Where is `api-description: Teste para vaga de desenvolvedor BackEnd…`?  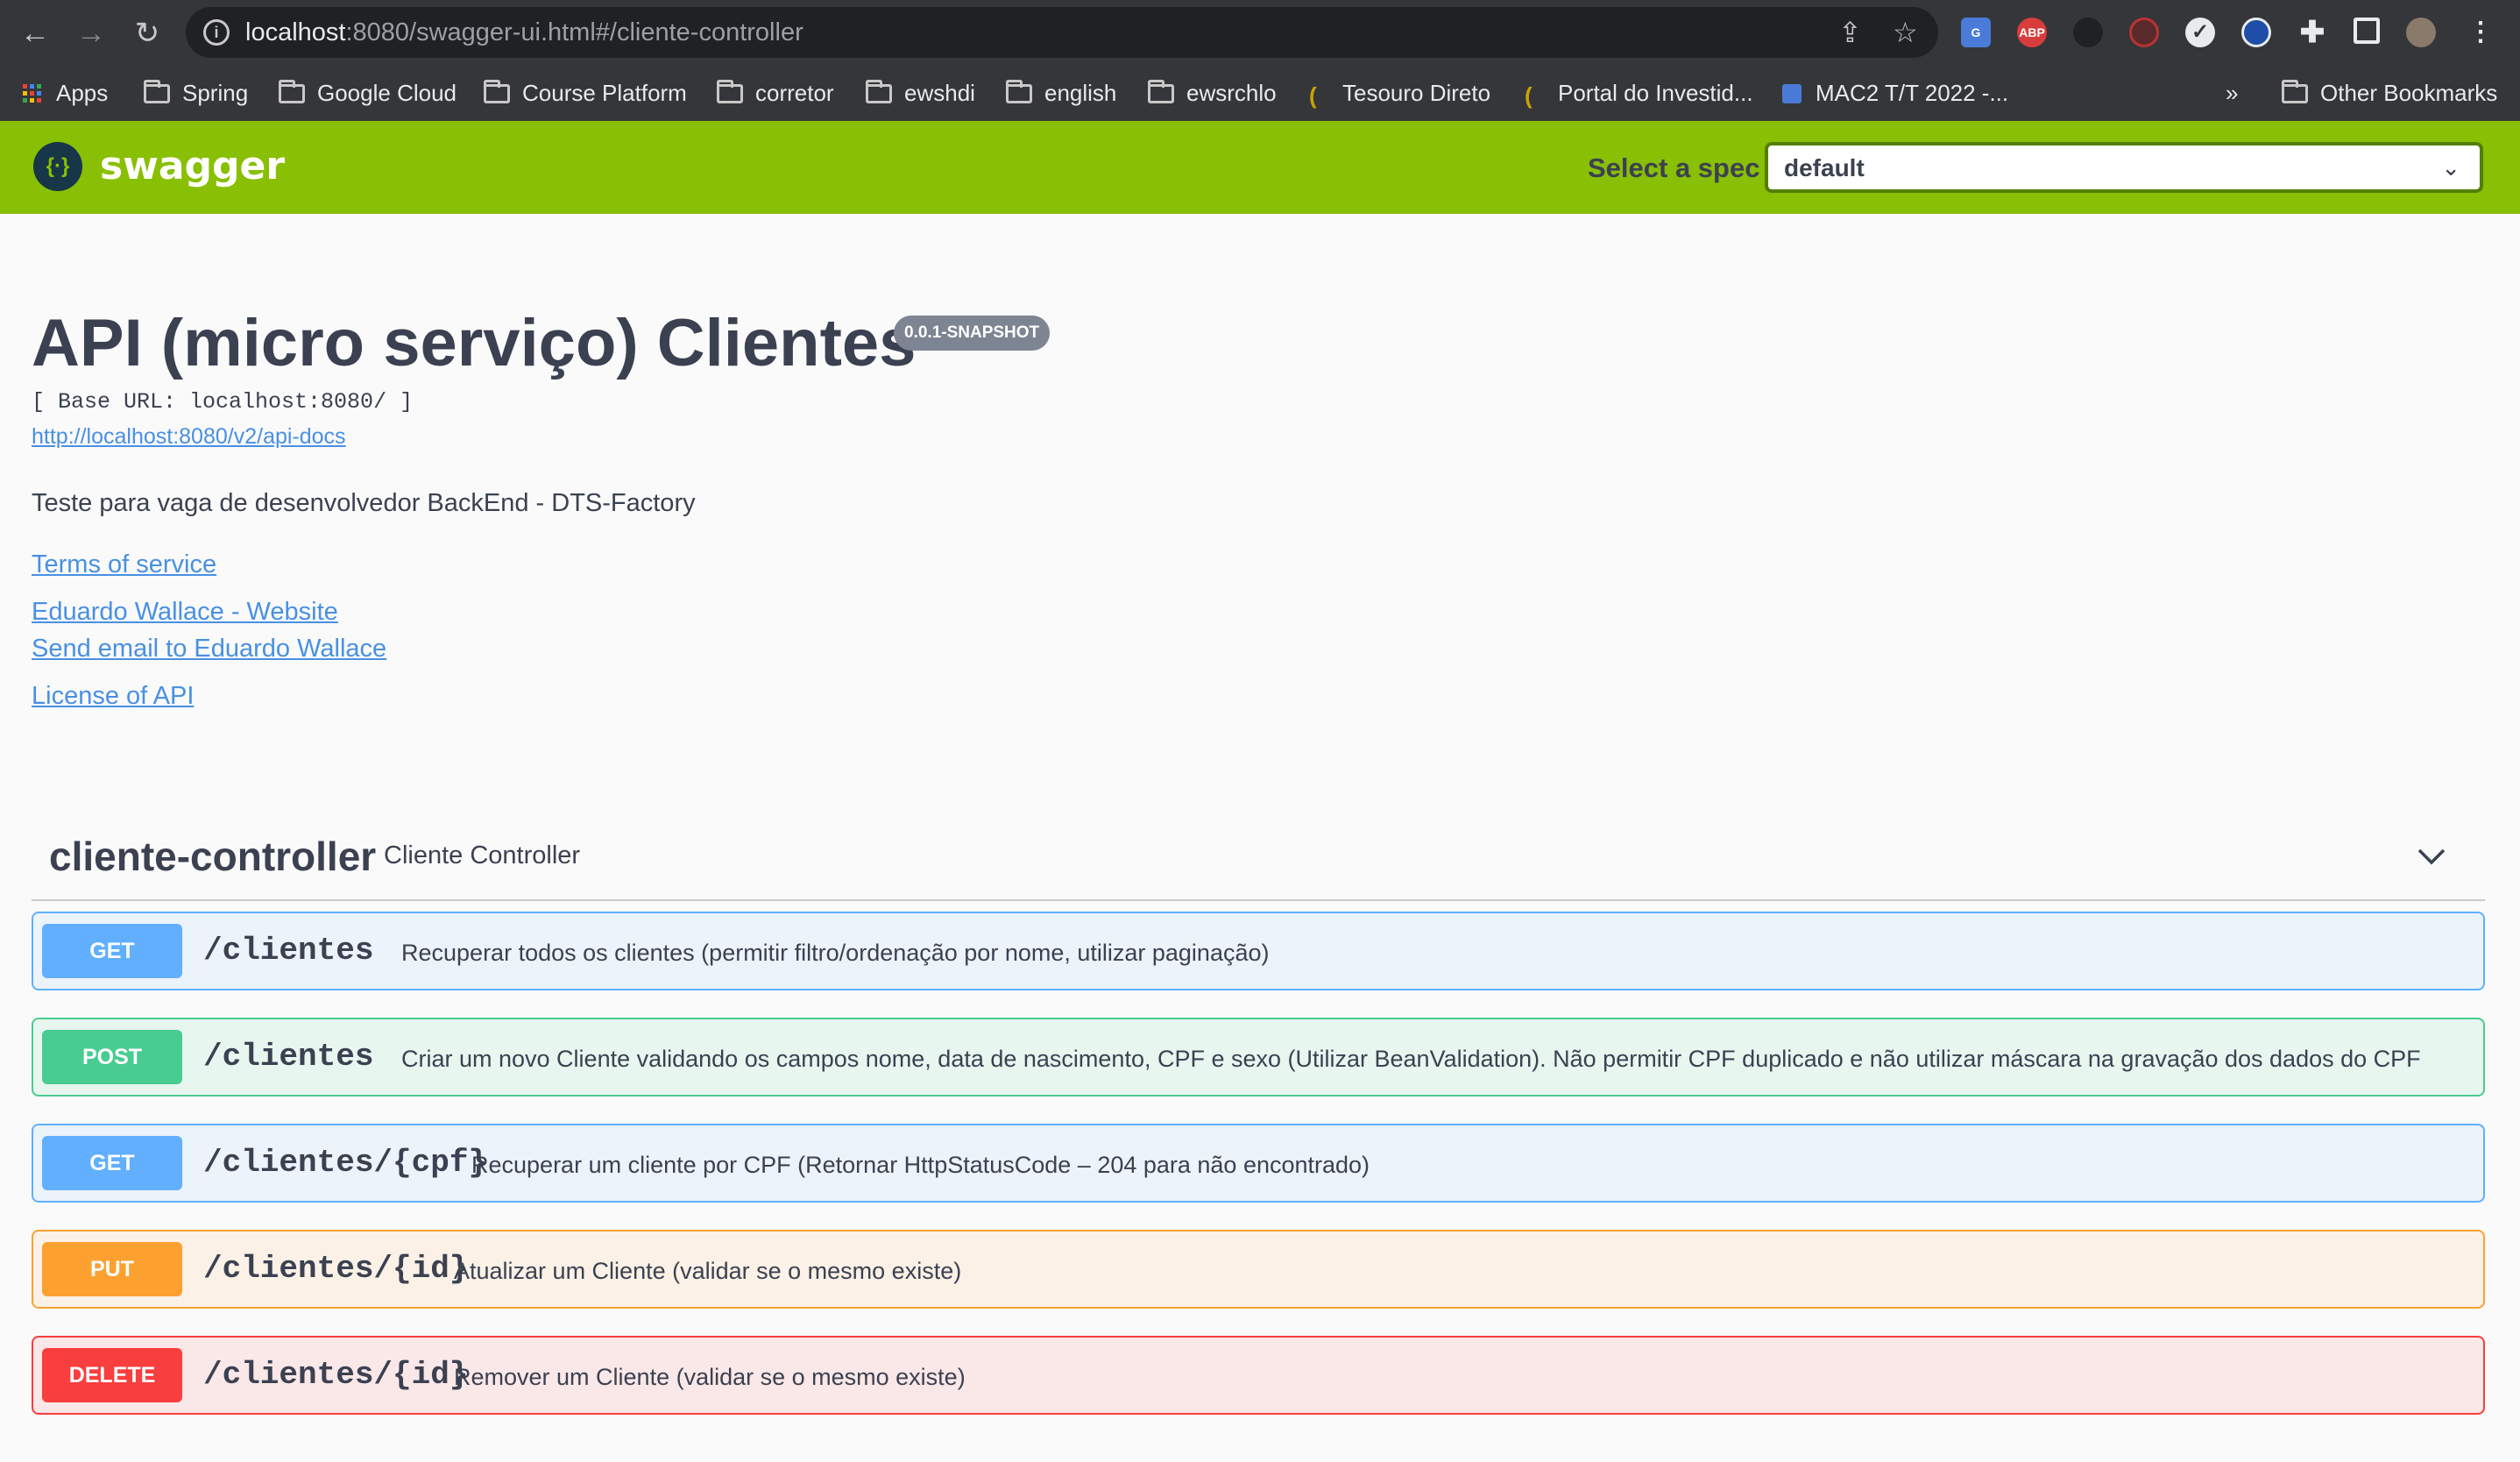 api-description: Teste para vaga de desenvolvedor BackEnd… is located at coordinates (364, 503).